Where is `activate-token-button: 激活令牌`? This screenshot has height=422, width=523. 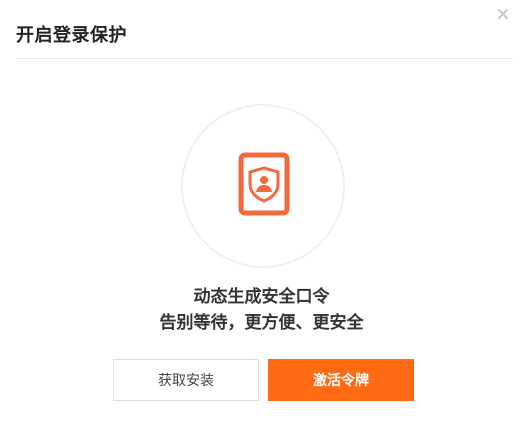 activate-token-button: 激活令牌 is located at coordinates (341, 380).